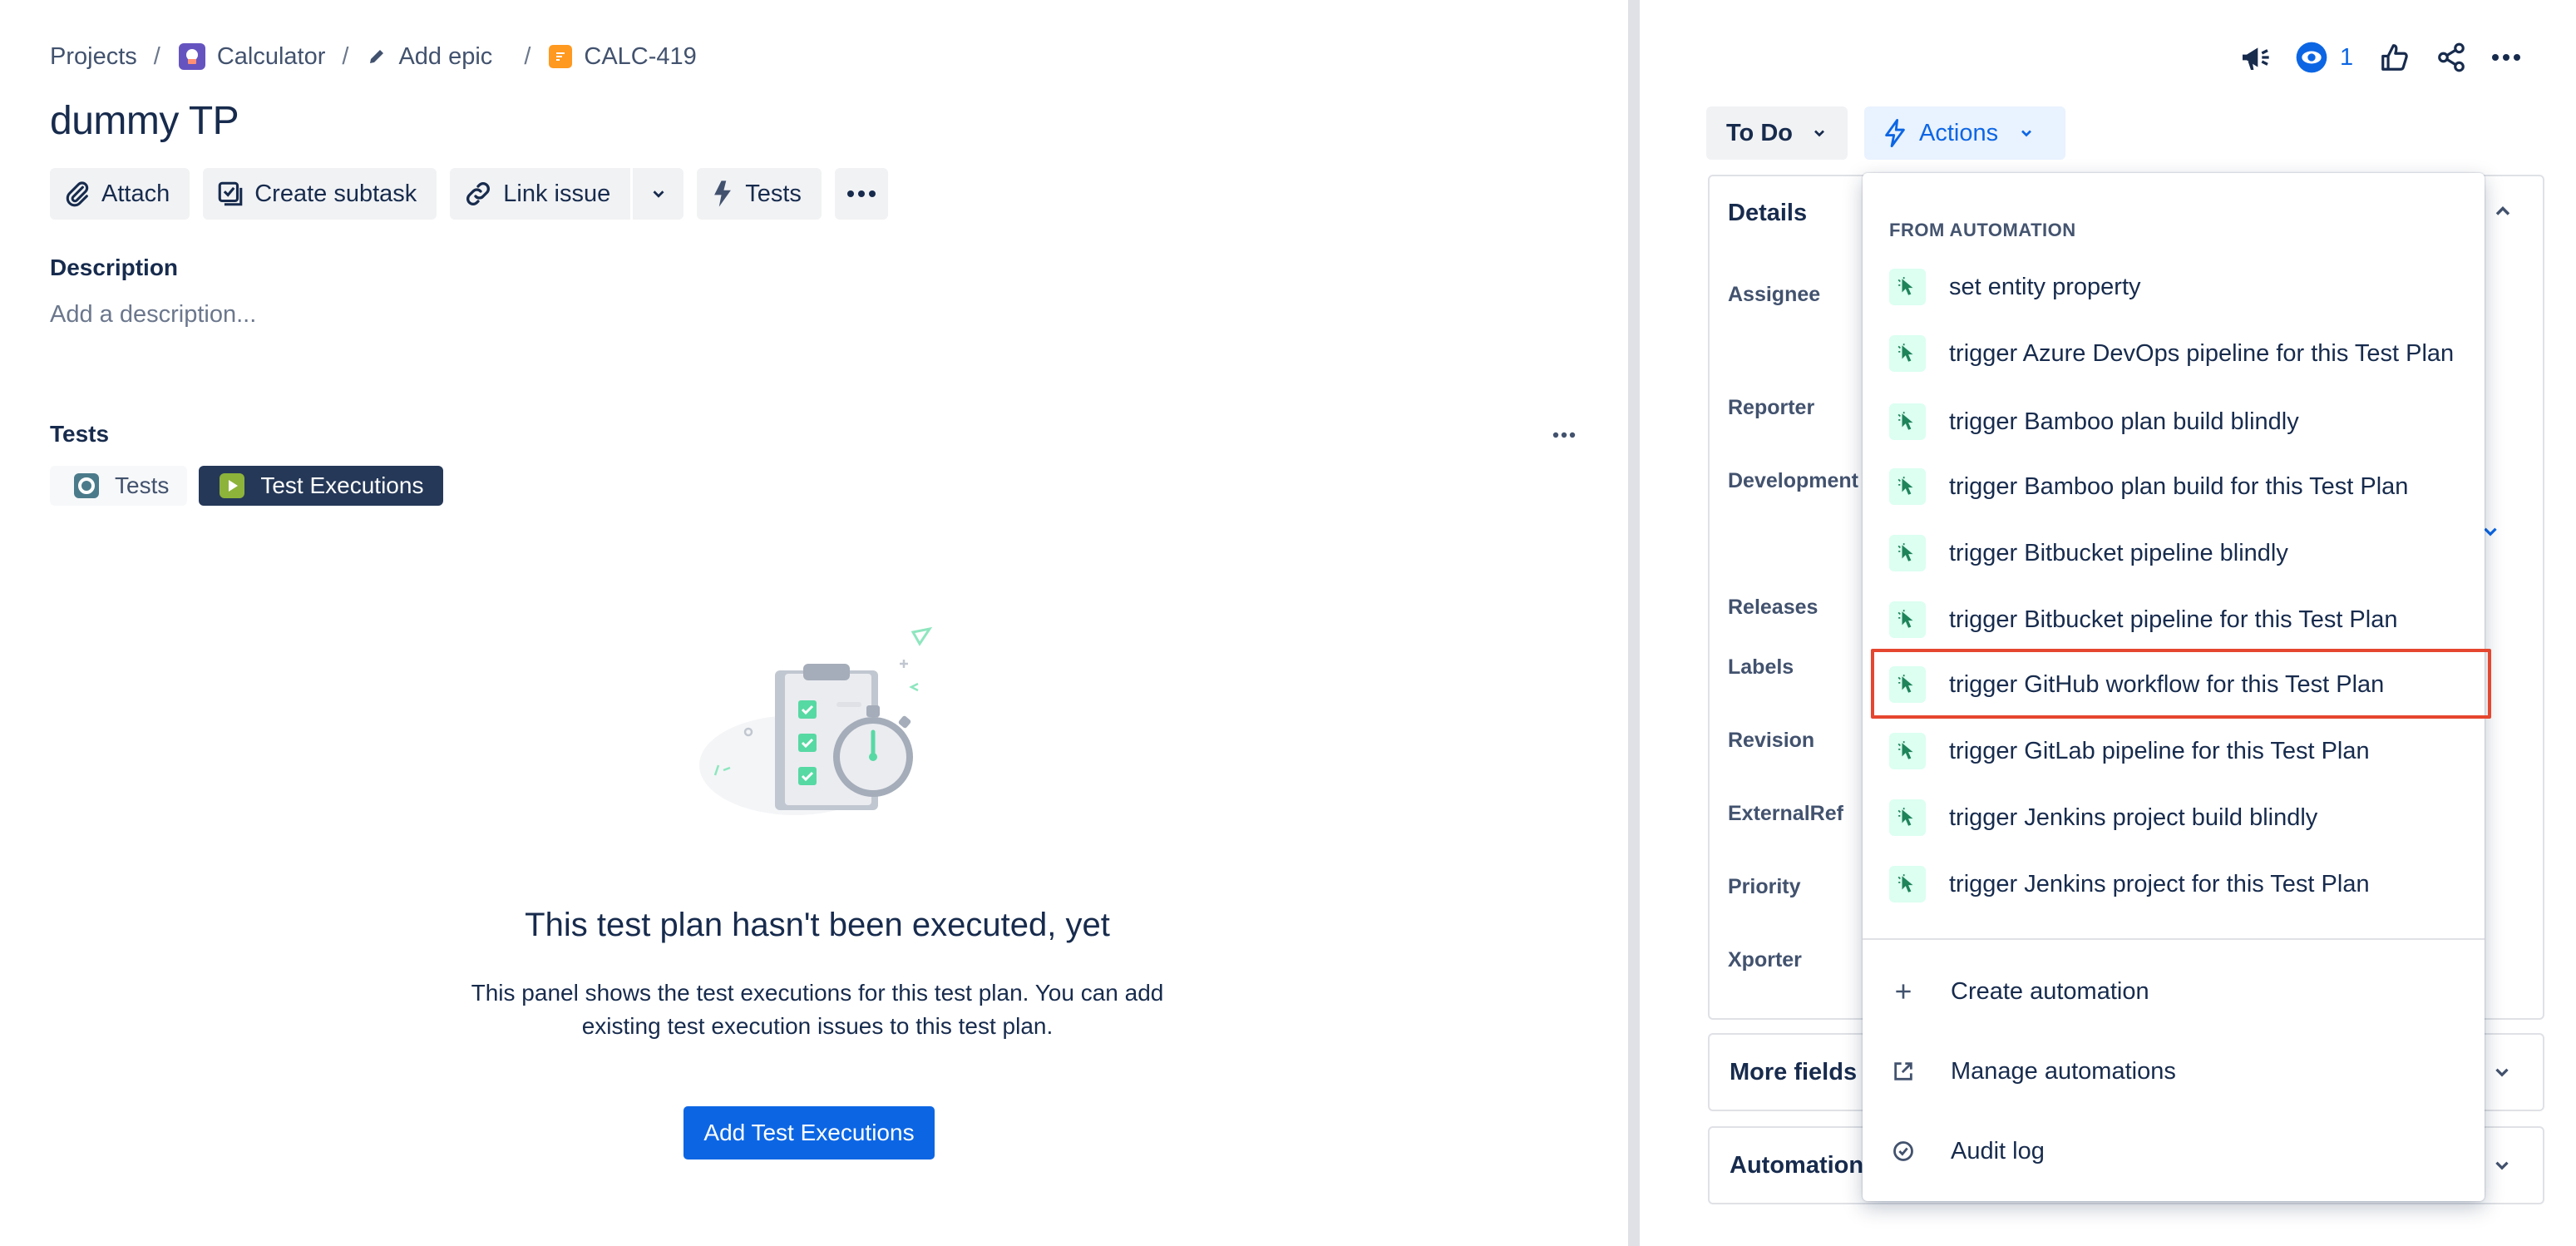  What do you see at coordinates (2324, 58) in the screenshot?
I see `watch-button: 1` at bounding box center [2324, 58].